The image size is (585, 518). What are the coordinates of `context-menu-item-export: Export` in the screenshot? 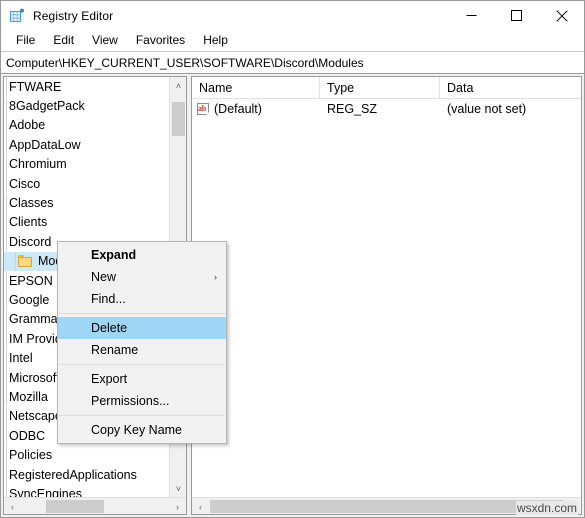 It's located at (142, 379).